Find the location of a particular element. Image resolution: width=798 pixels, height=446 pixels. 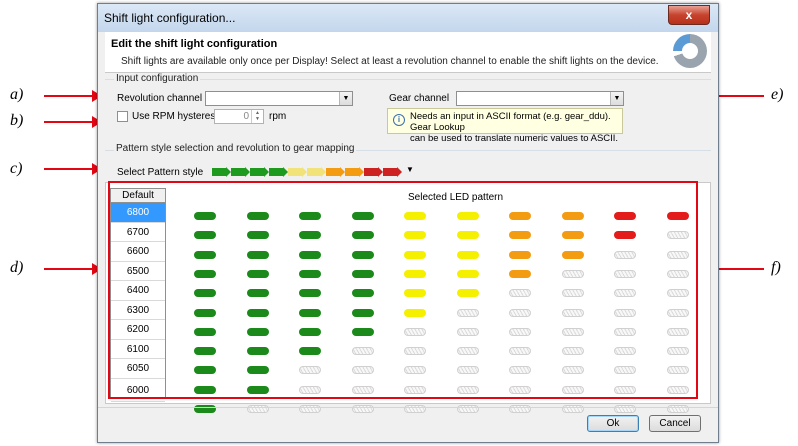

hysteresis-unit: rpm is located at coordinates (278, 116).